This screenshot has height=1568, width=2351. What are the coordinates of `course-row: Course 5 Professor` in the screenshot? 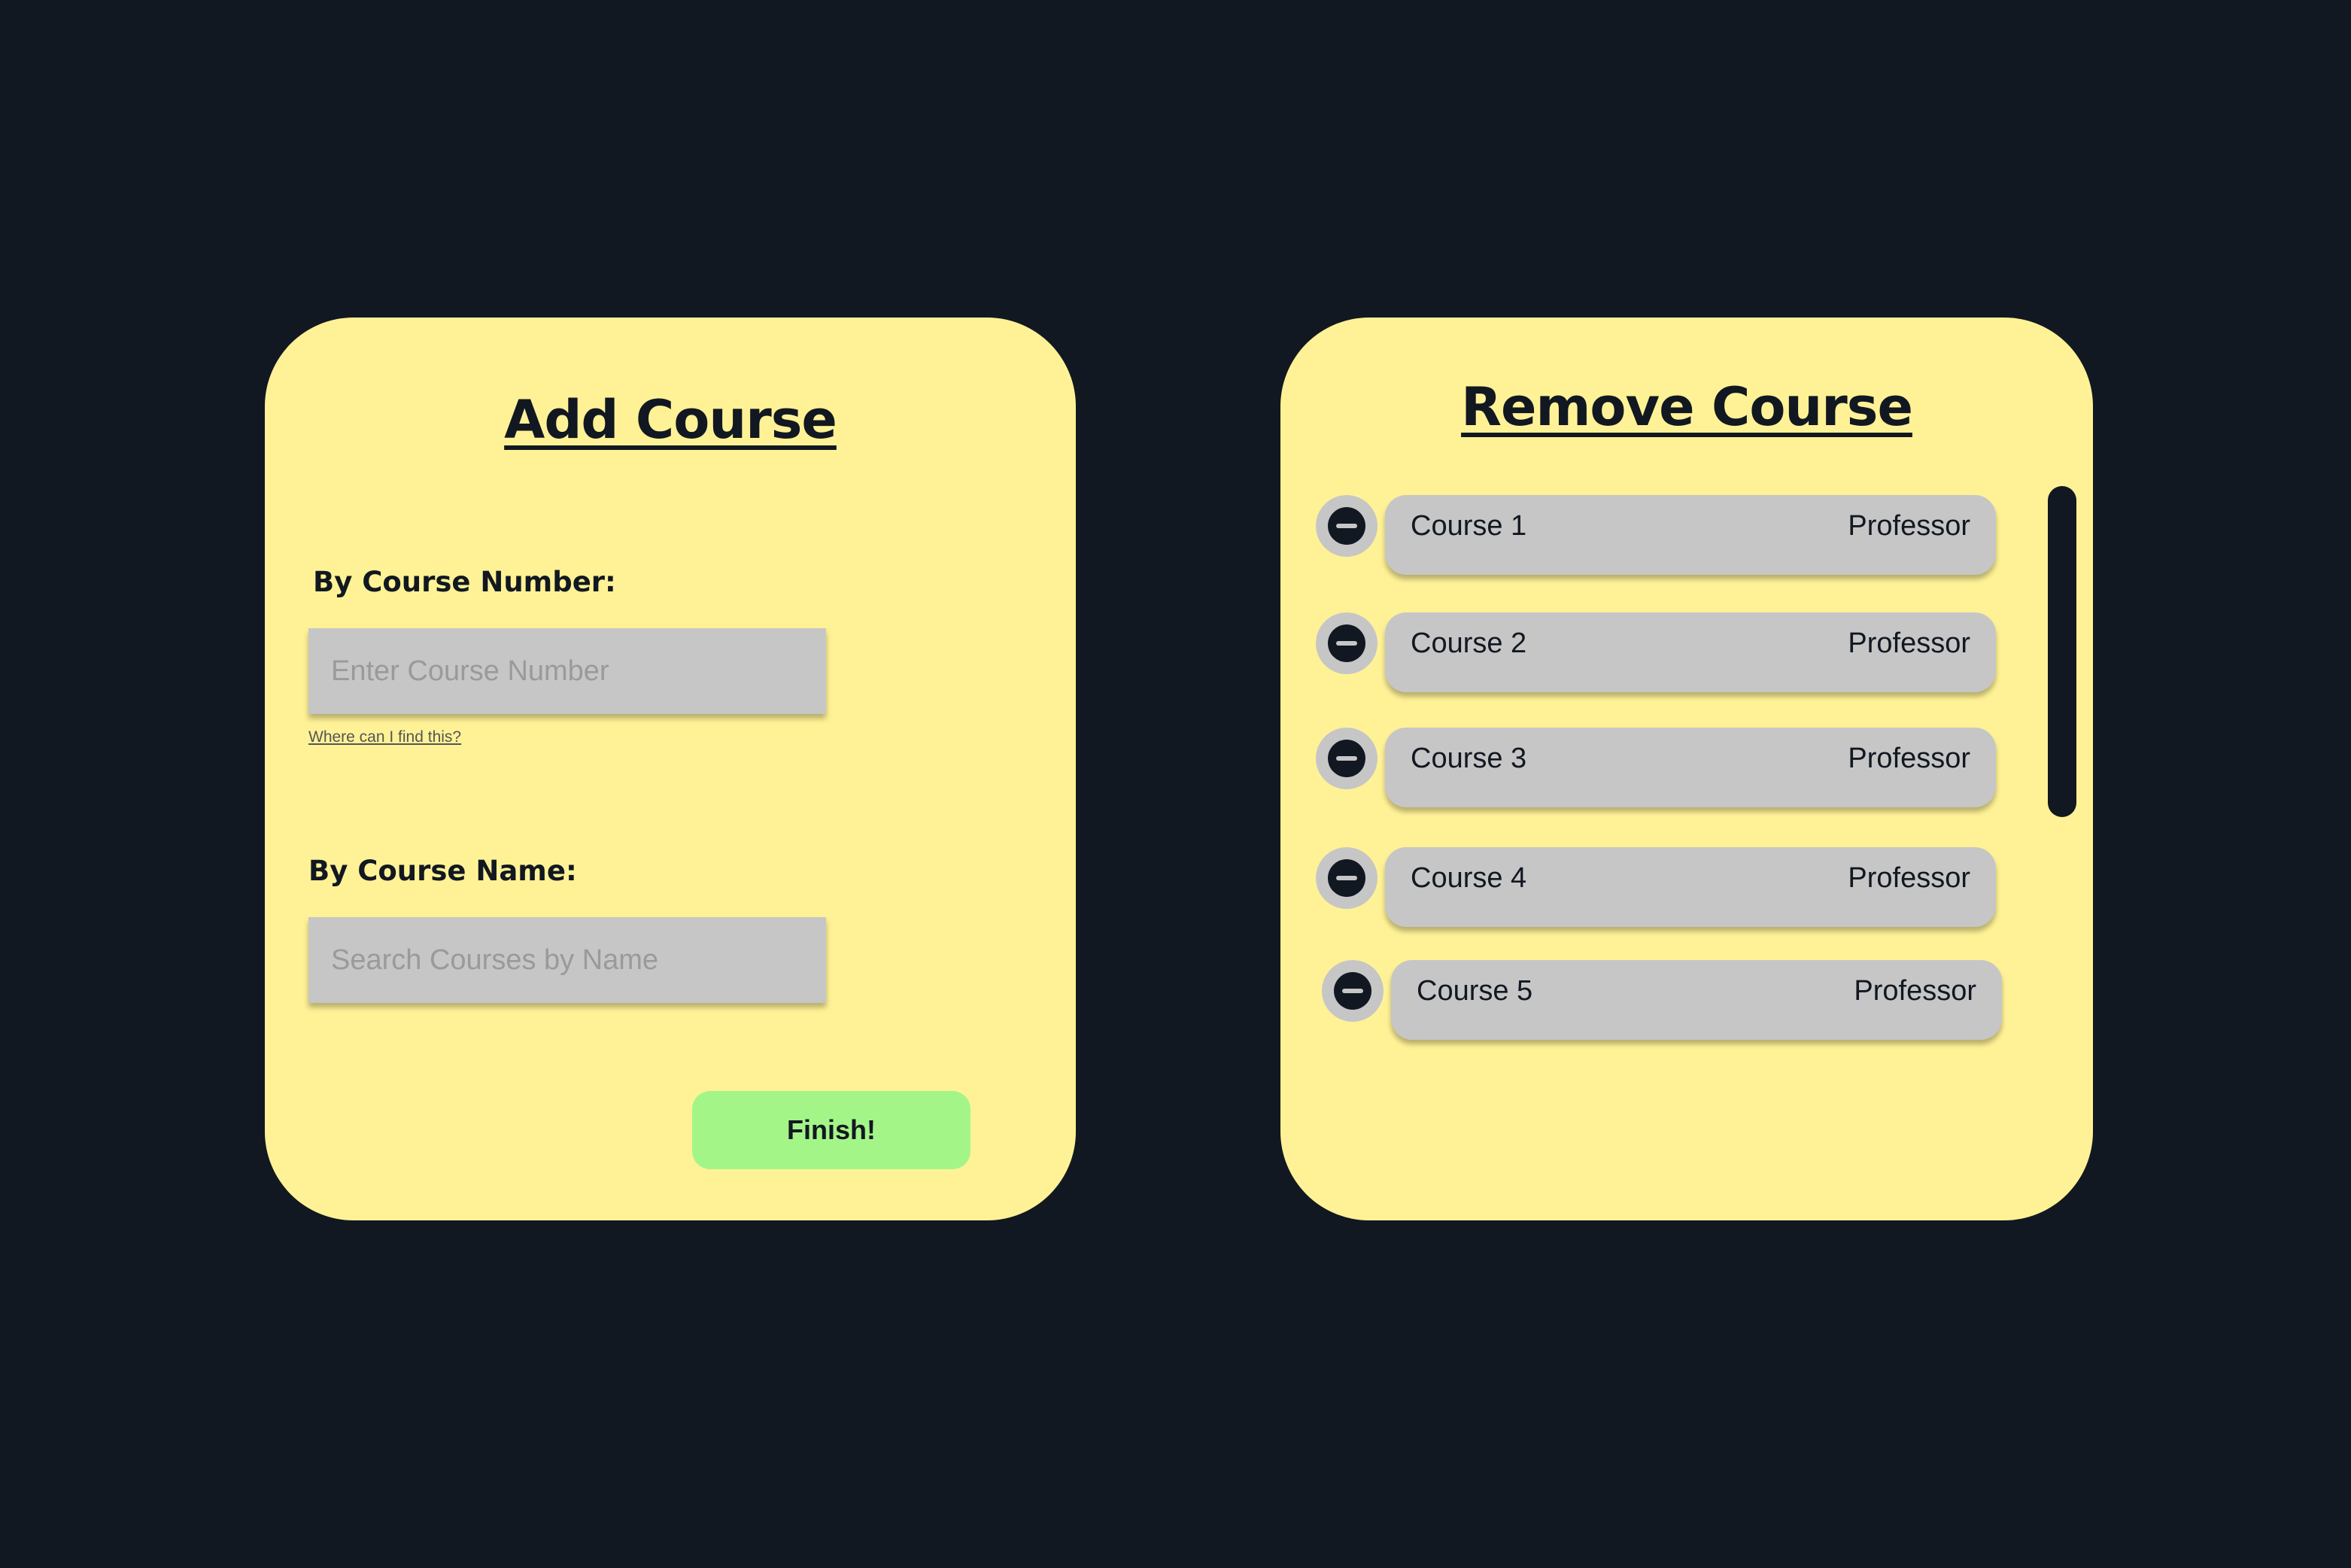 It's located at (1665, 1003).